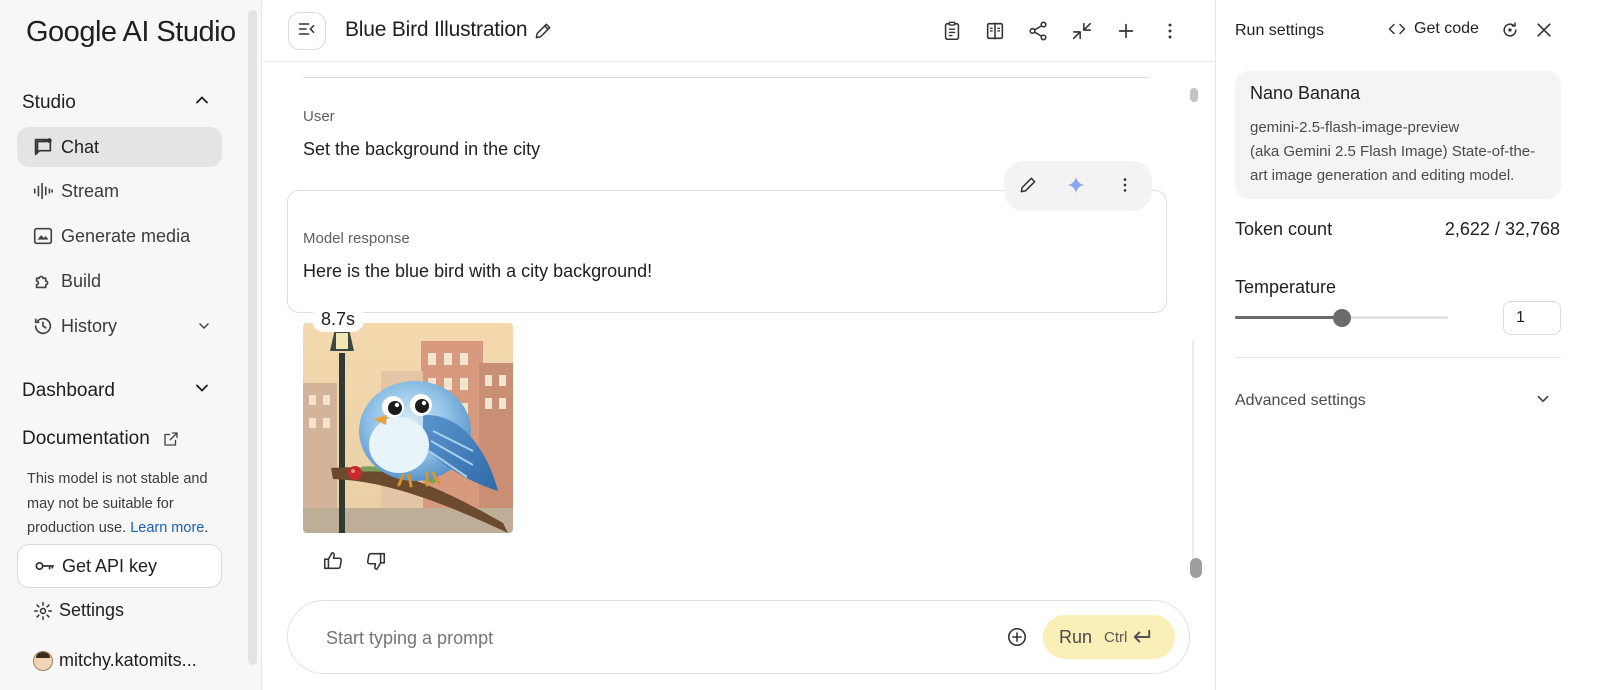 The height and width of the screenshot is (690, 1600). What do you see at coordinates (1300, 401) in the screenshot?
I see `advanced-settings-toggle: Advanced settings` at bounding box center [1300, 401].